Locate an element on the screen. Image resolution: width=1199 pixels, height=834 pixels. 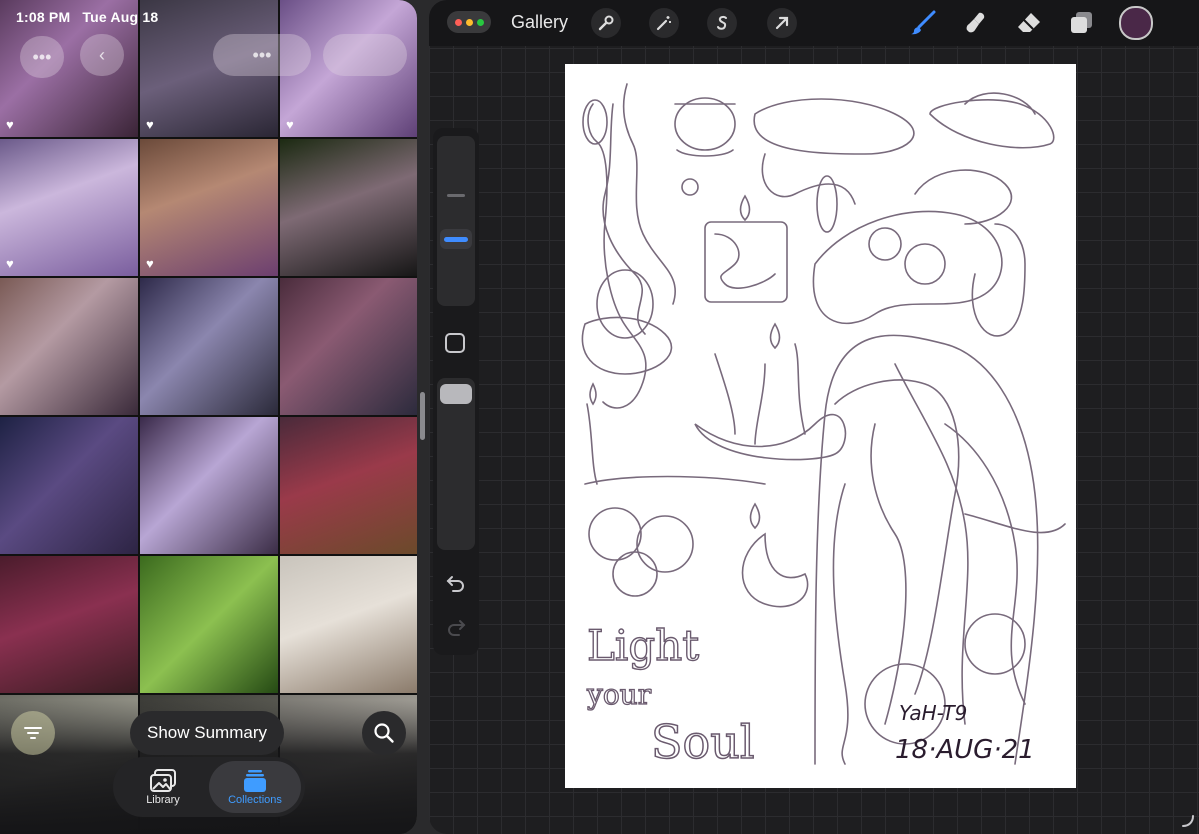
adjustments-button is located at coordinates (664, 23).